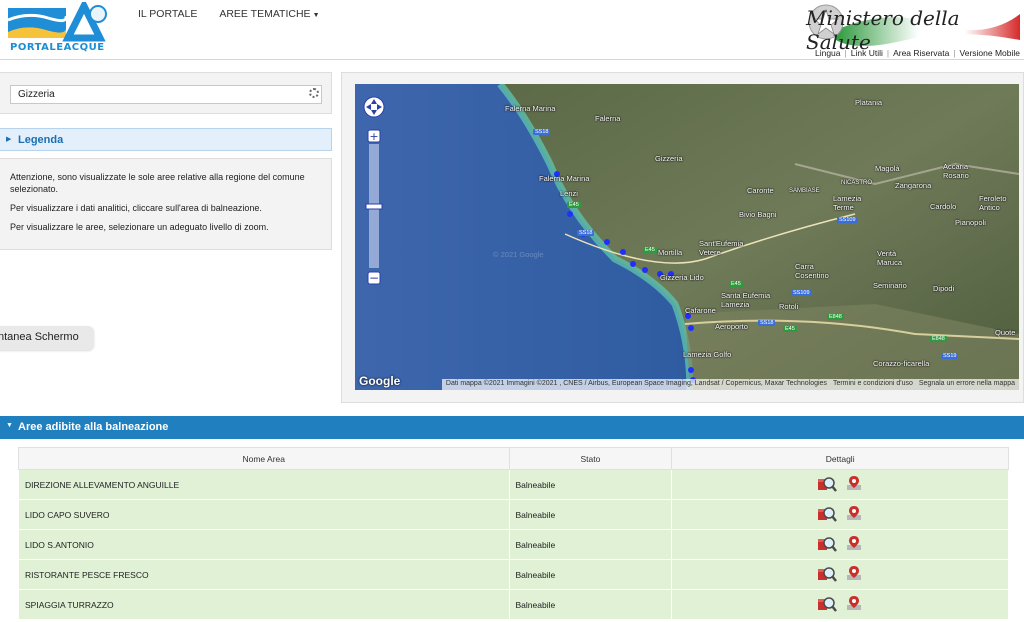 The image size is (1024, 622). What do you see at coordinates (669, 158) in the screenshot?
I see `place-label: Gizzeria` at bounding box center [669, 158].